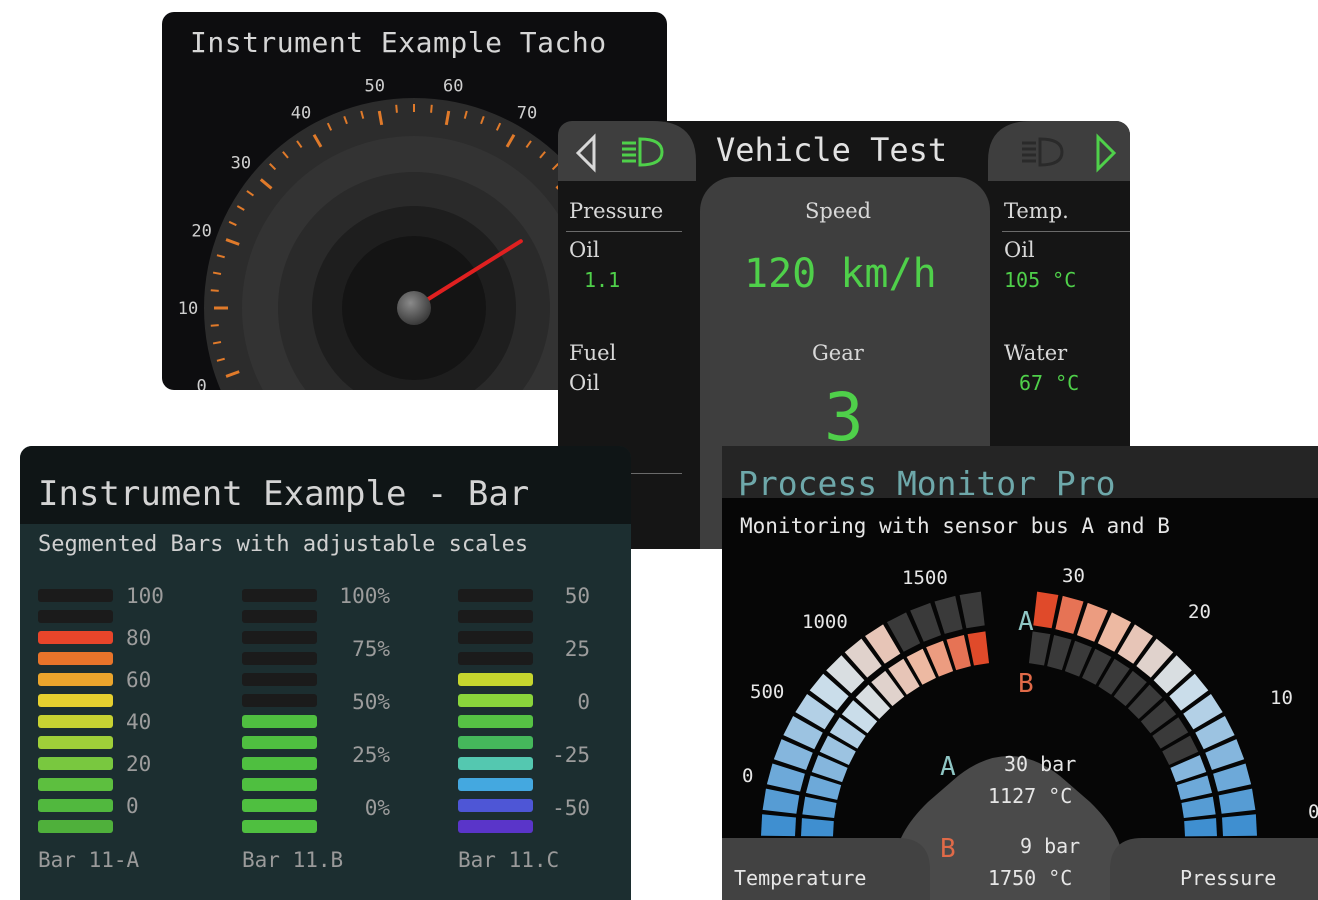 This screenshot has height=900, width=1318. Describe the element at coordinates (925, 578) in the screenshot. I see `temperature-scale-label: 1500` at that location.